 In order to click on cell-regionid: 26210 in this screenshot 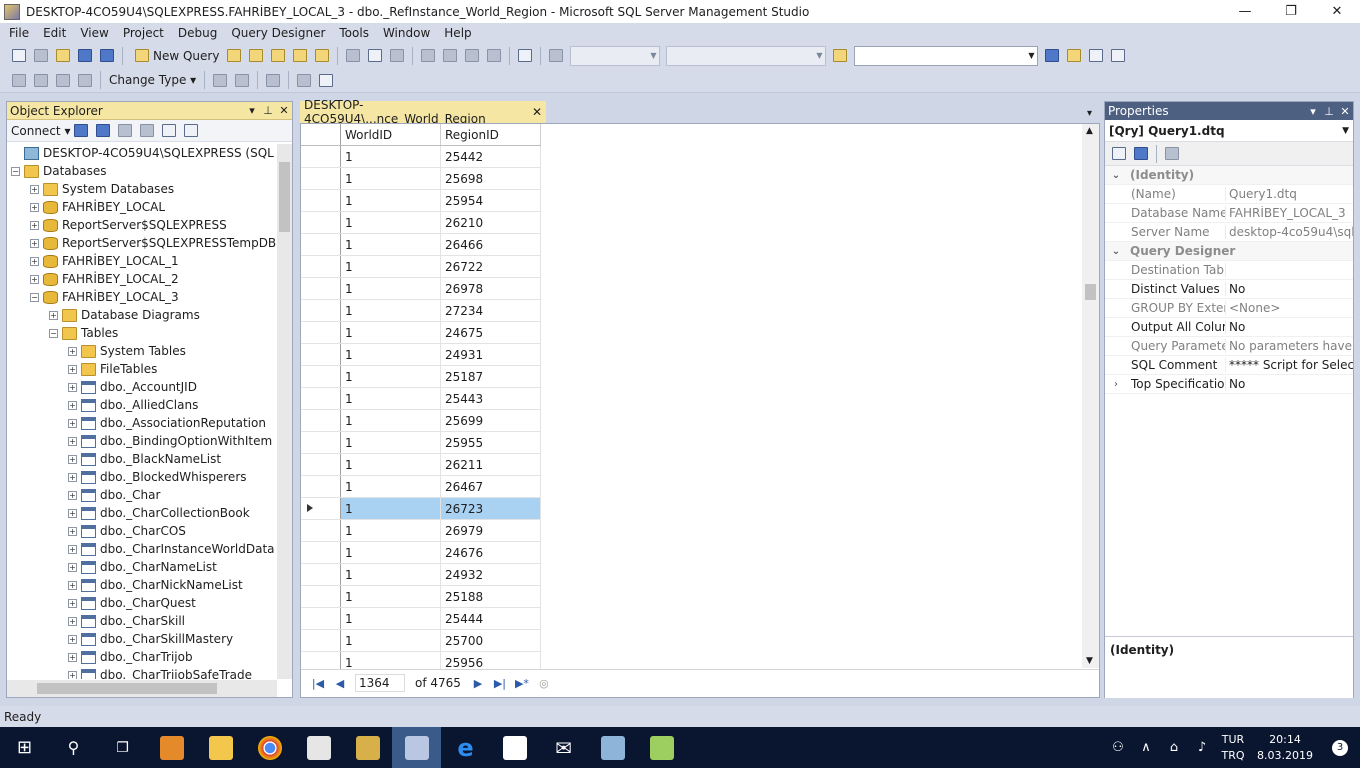, I will do `click(491, 222)`.